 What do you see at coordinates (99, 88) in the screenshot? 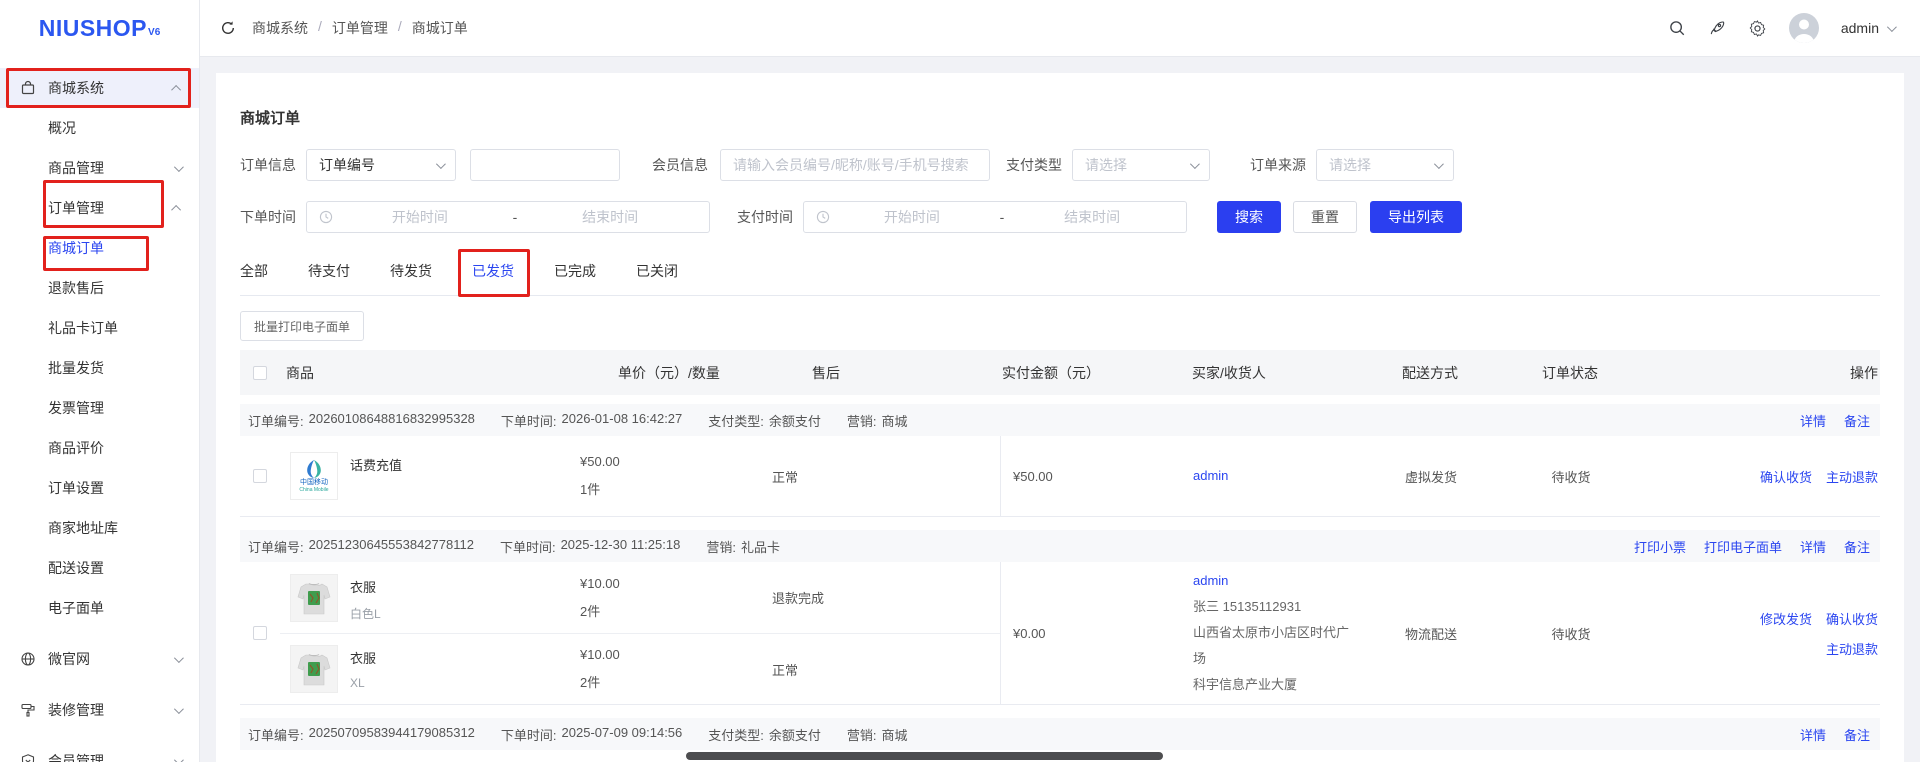
I see `sidebar-item-mall-system: 商城系统` at bounding box center [99, 88].